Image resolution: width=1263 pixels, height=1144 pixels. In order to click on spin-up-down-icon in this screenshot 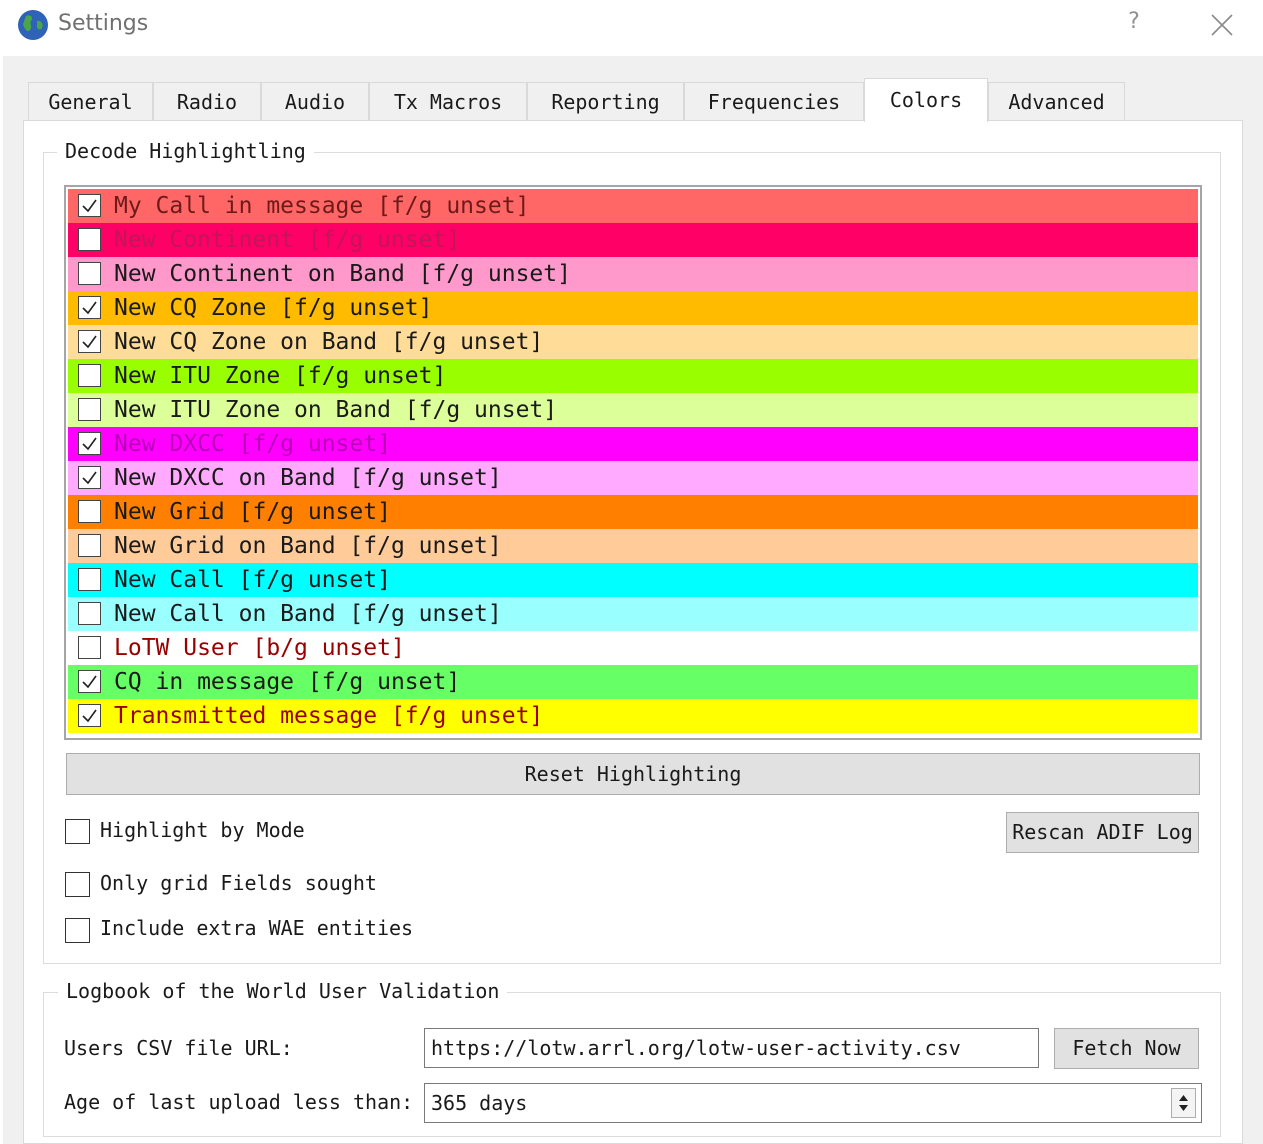, I will do `click(1183, 1103)`.